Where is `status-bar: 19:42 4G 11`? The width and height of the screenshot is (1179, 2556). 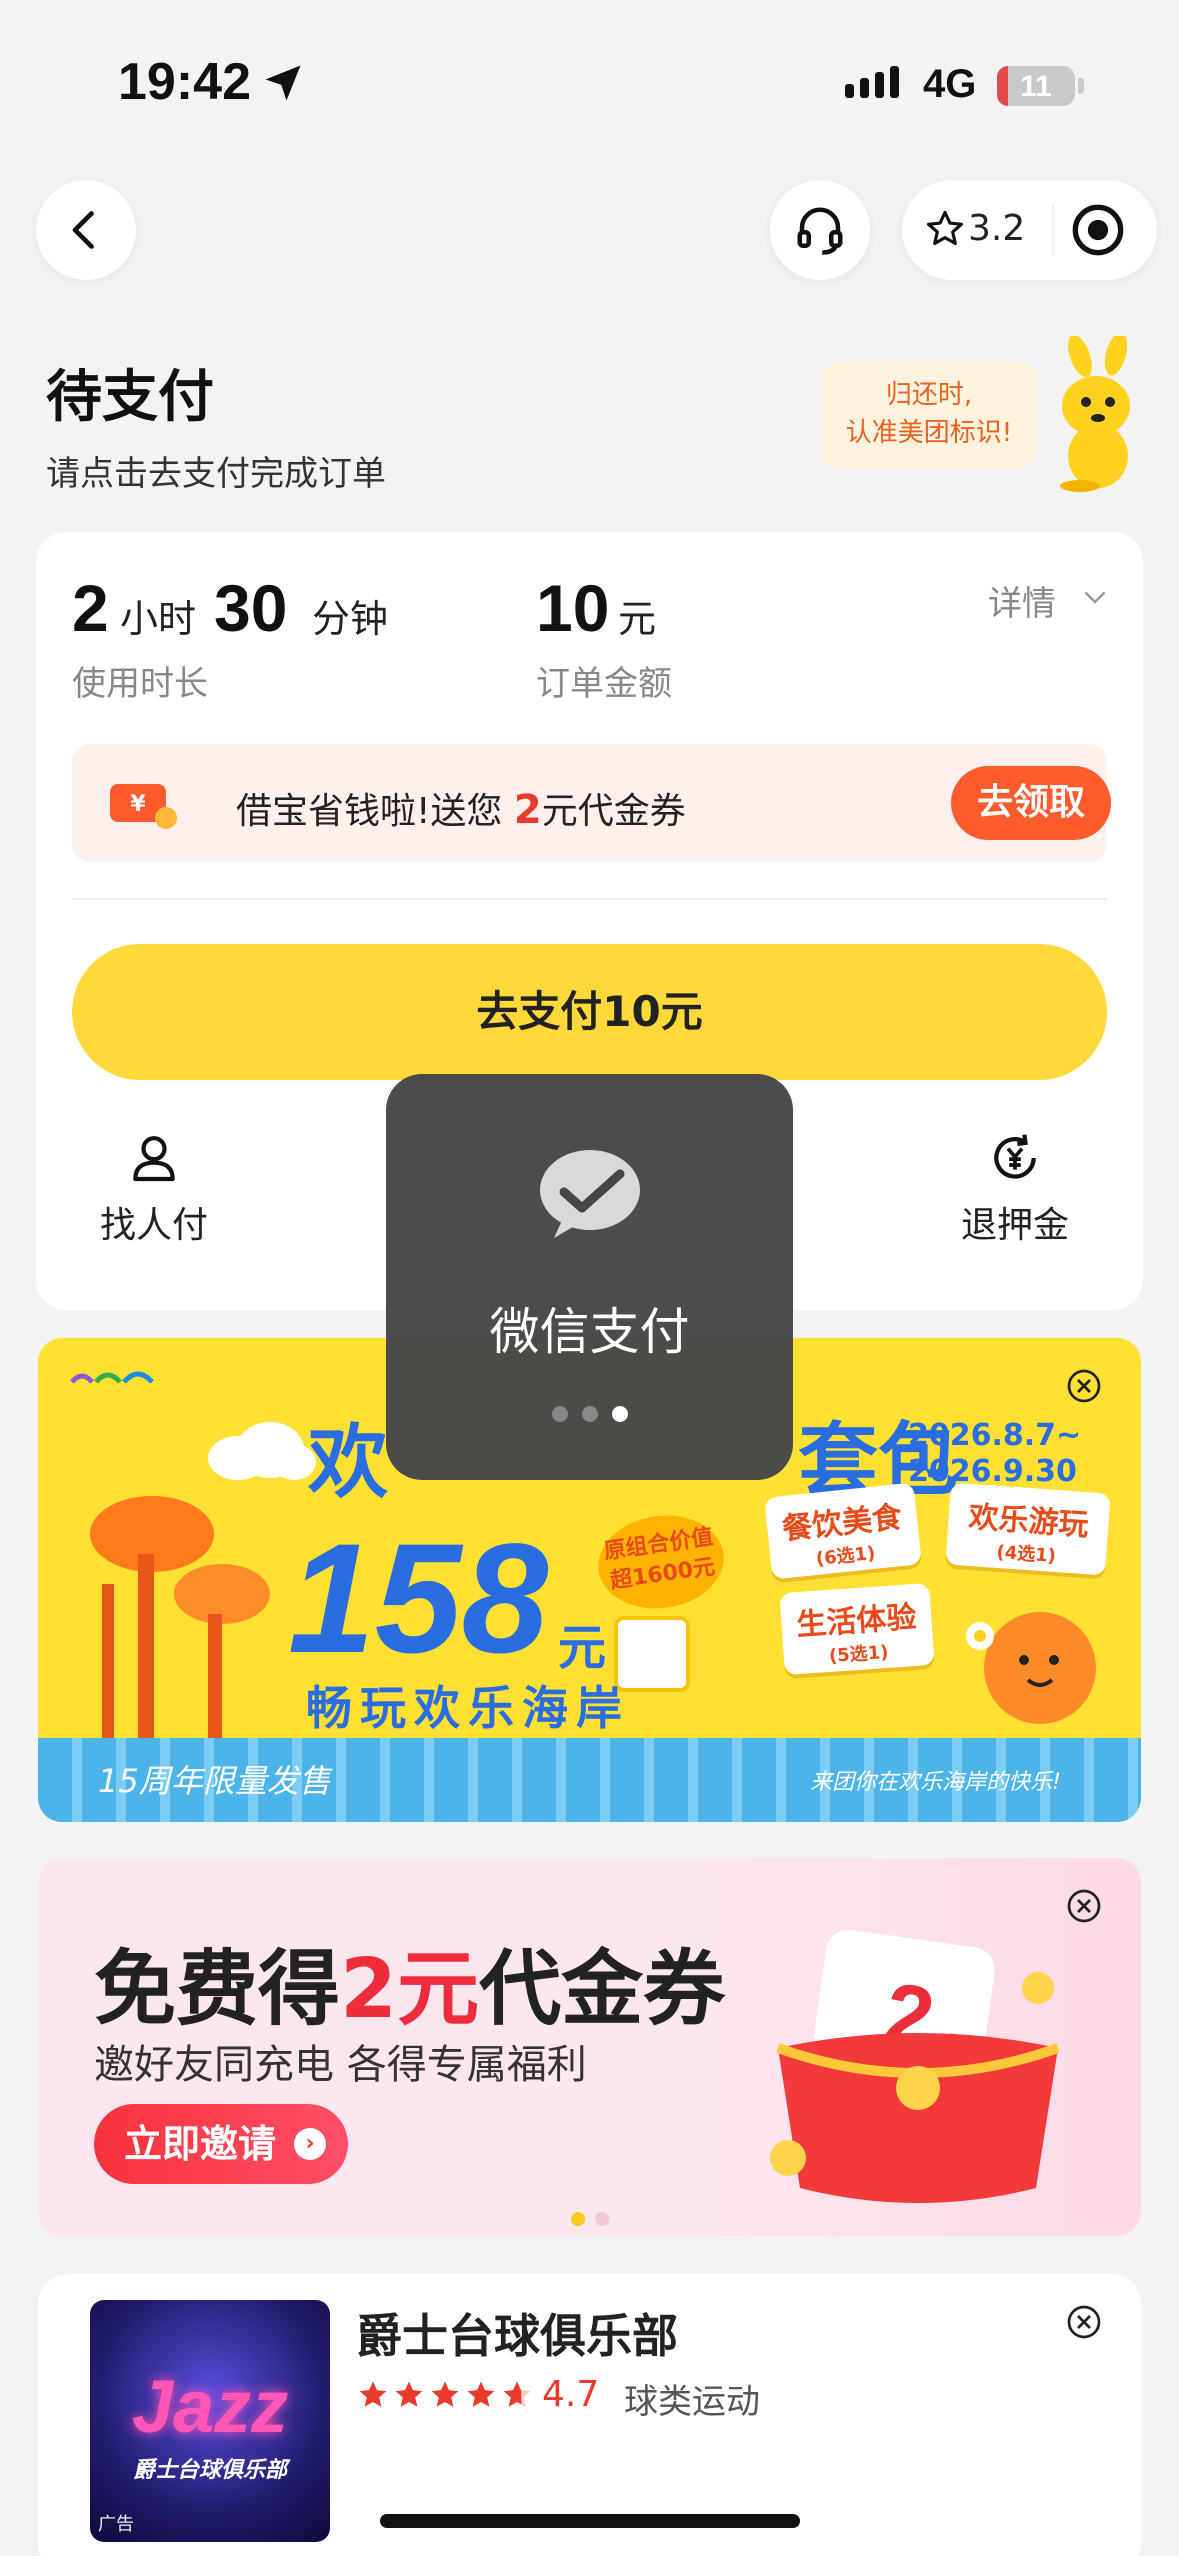
status-bar: 19:42 4G 11 is located at coordinates (589, 85).